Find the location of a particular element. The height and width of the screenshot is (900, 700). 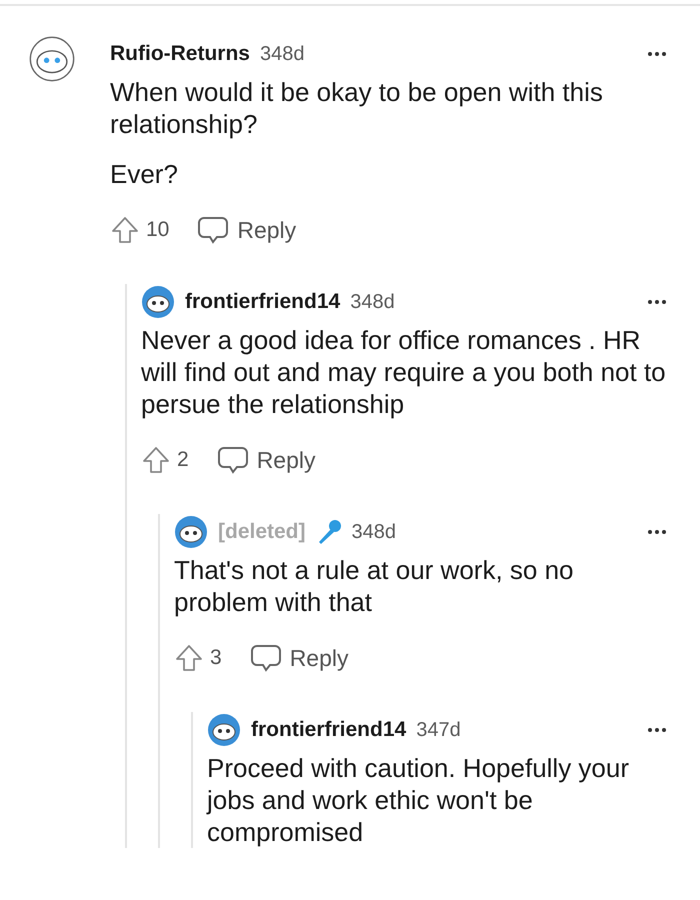

upvote-button: 10 is located at coordinates (140, 230).